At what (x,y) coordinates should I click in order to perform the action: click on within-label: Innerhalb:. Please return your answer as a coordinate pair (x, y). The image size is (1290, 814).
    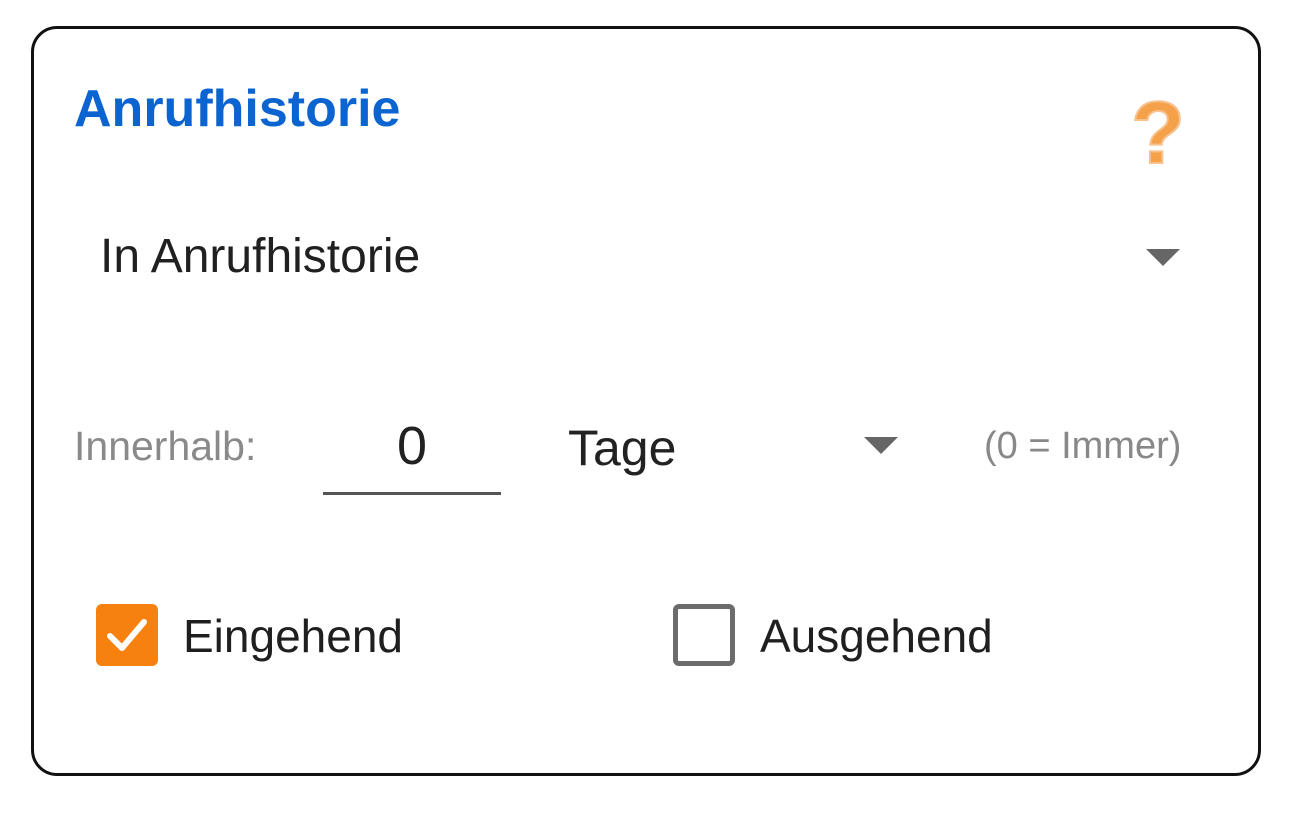
    Looking at the image, I should click on (165, 446).